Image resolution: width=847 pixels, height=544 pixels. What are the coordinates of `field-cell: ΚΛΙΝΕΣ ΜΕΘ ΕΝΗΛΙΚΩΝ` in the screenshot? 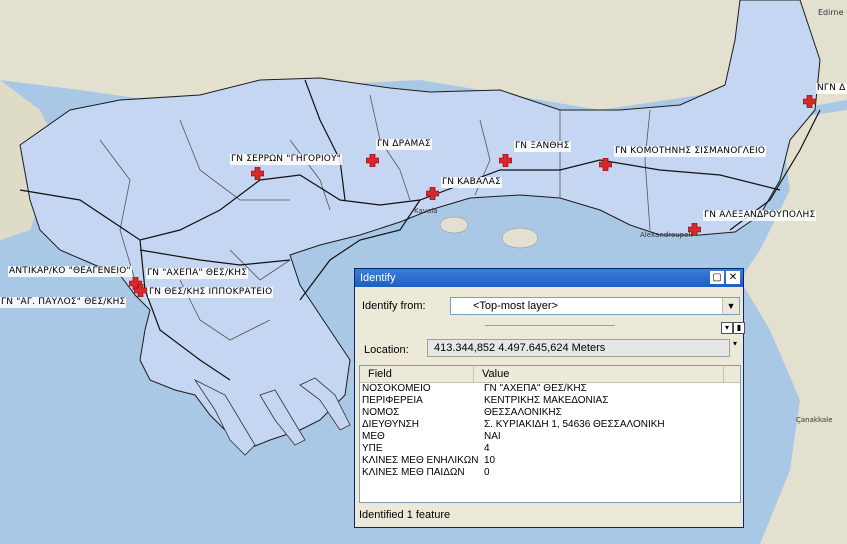 It's located at (420, 460).